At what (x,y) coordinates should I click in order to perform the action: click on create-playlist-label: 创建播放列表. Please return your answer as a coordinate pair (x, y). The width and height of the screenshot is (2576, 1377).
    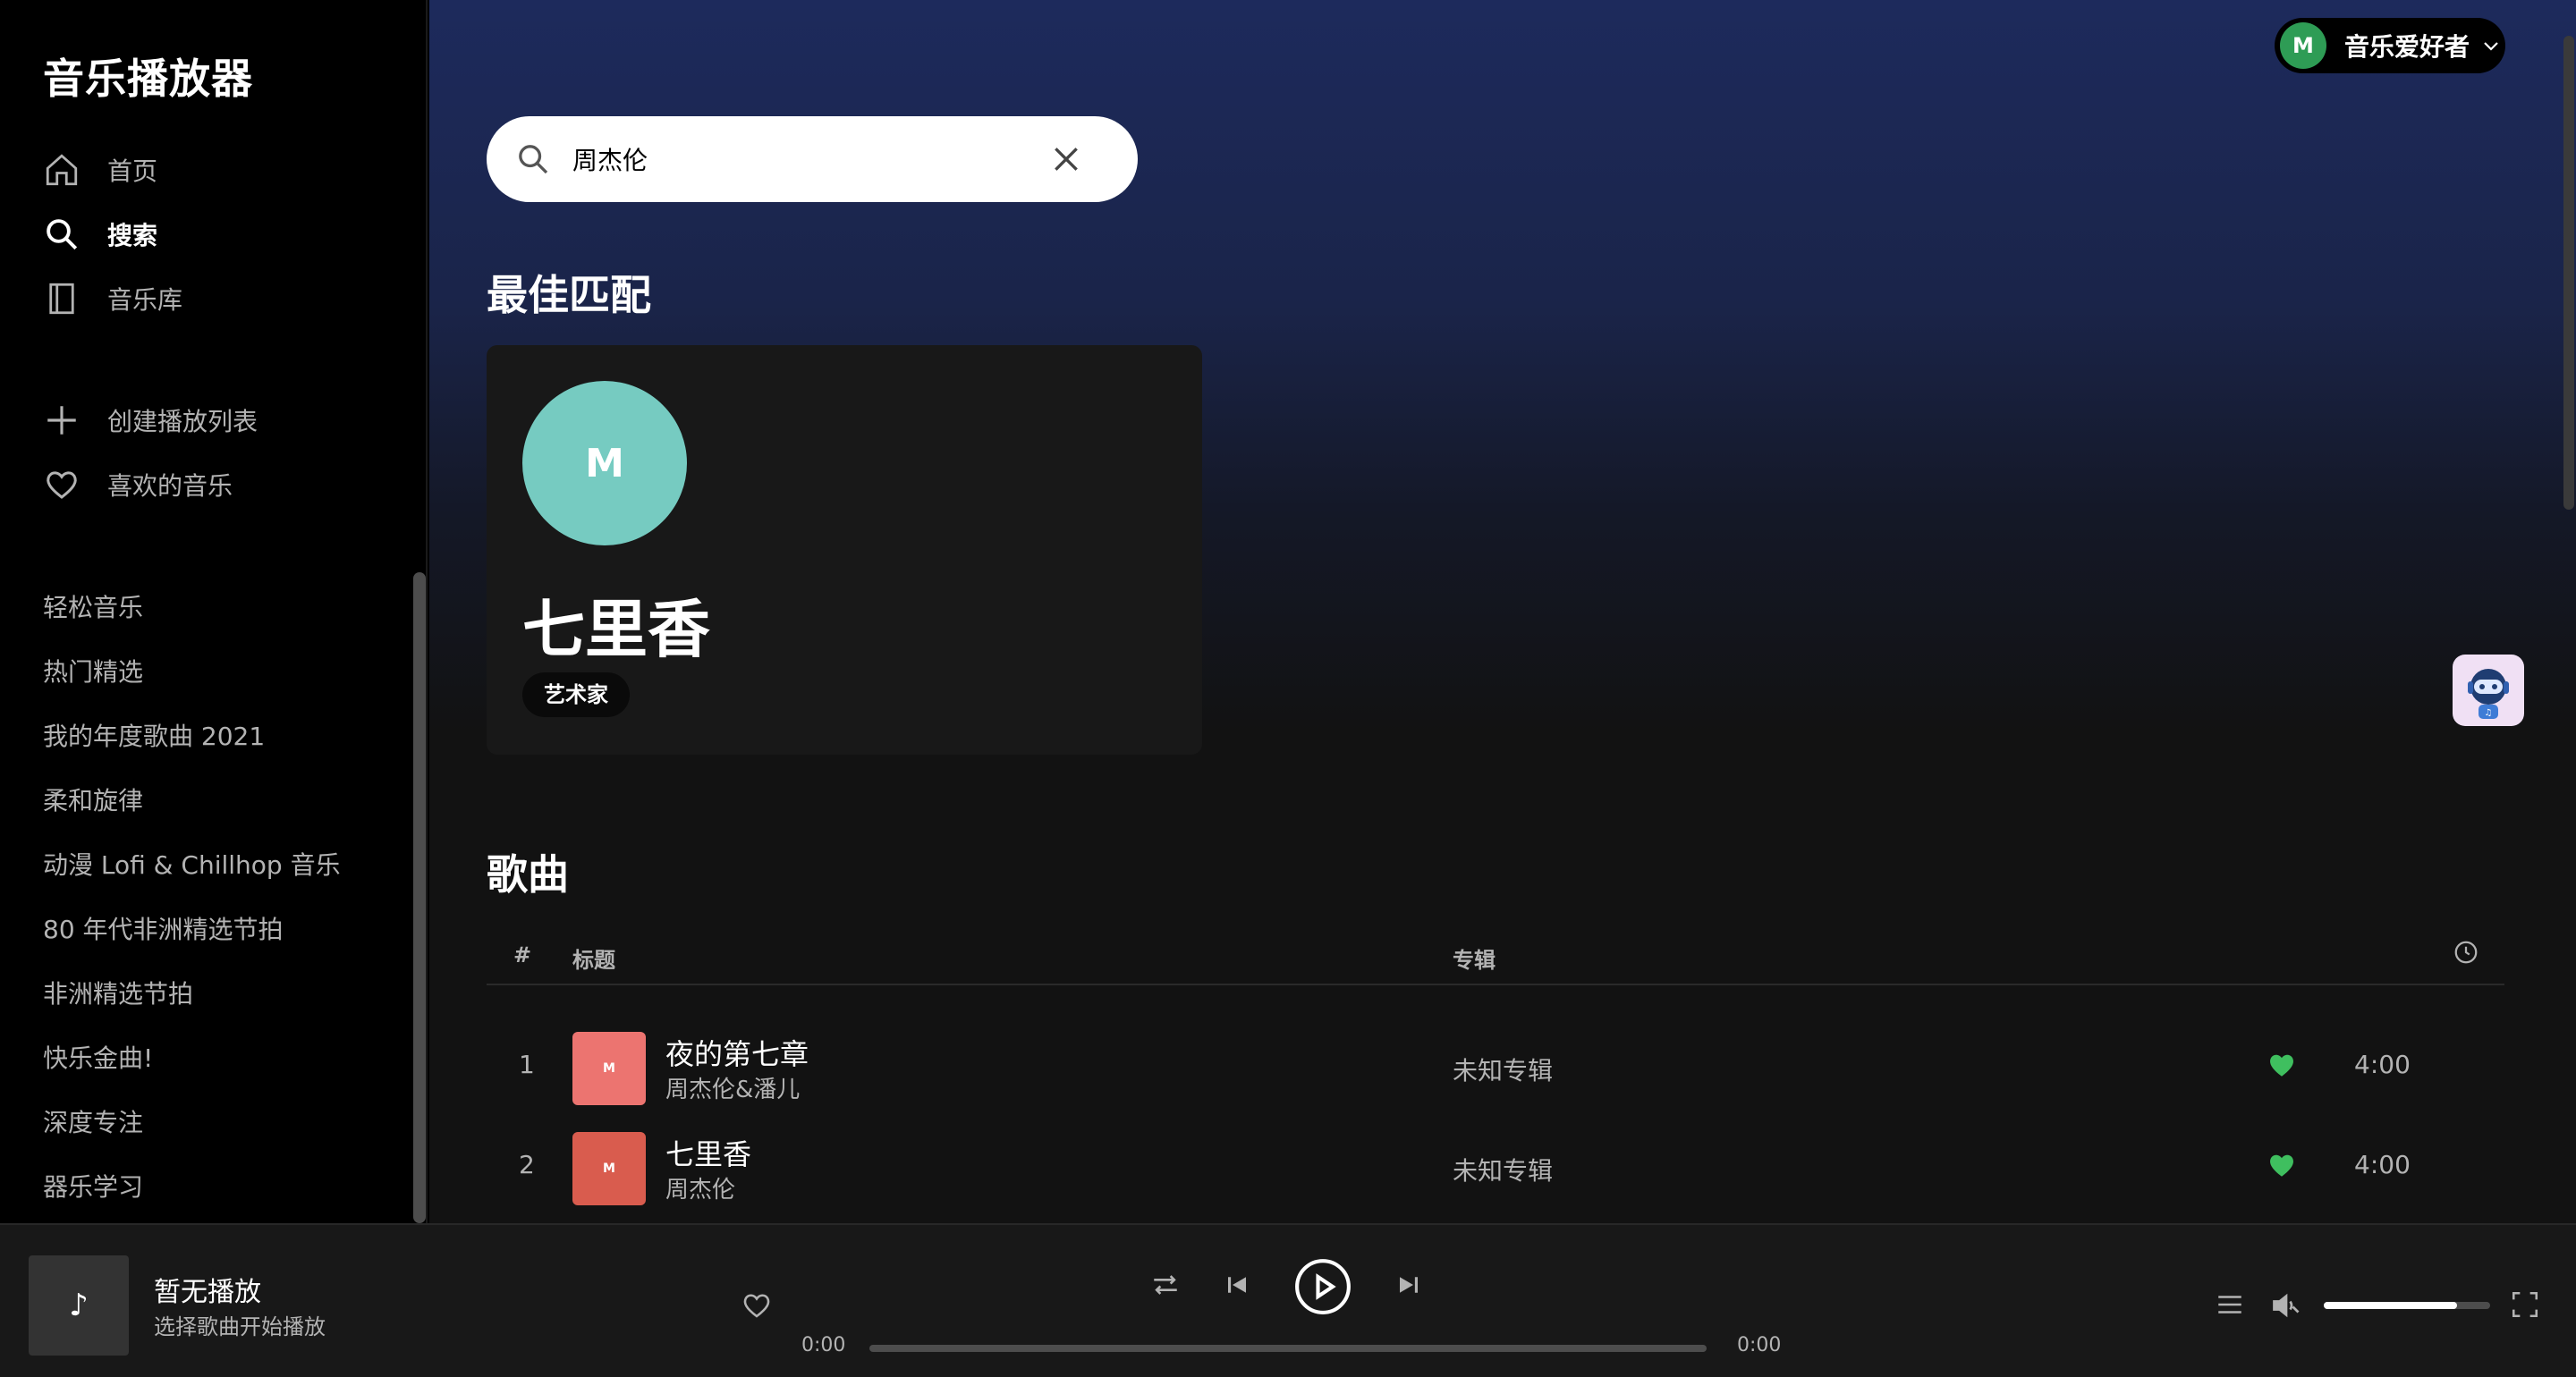
    Looking at the image, I should click on (182, 421).